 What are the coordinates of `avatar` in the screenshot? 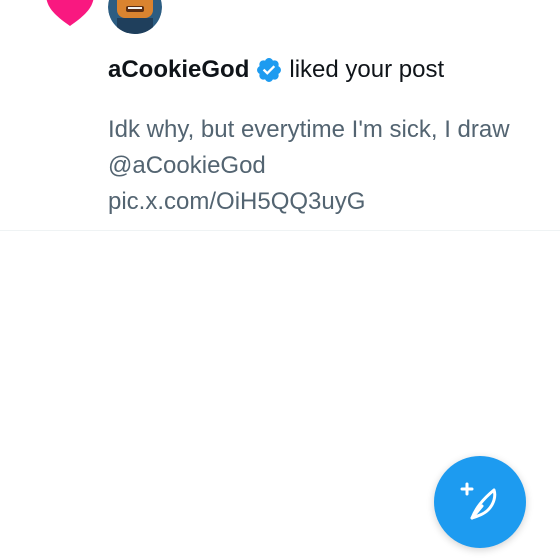 It's located at (135, 17).